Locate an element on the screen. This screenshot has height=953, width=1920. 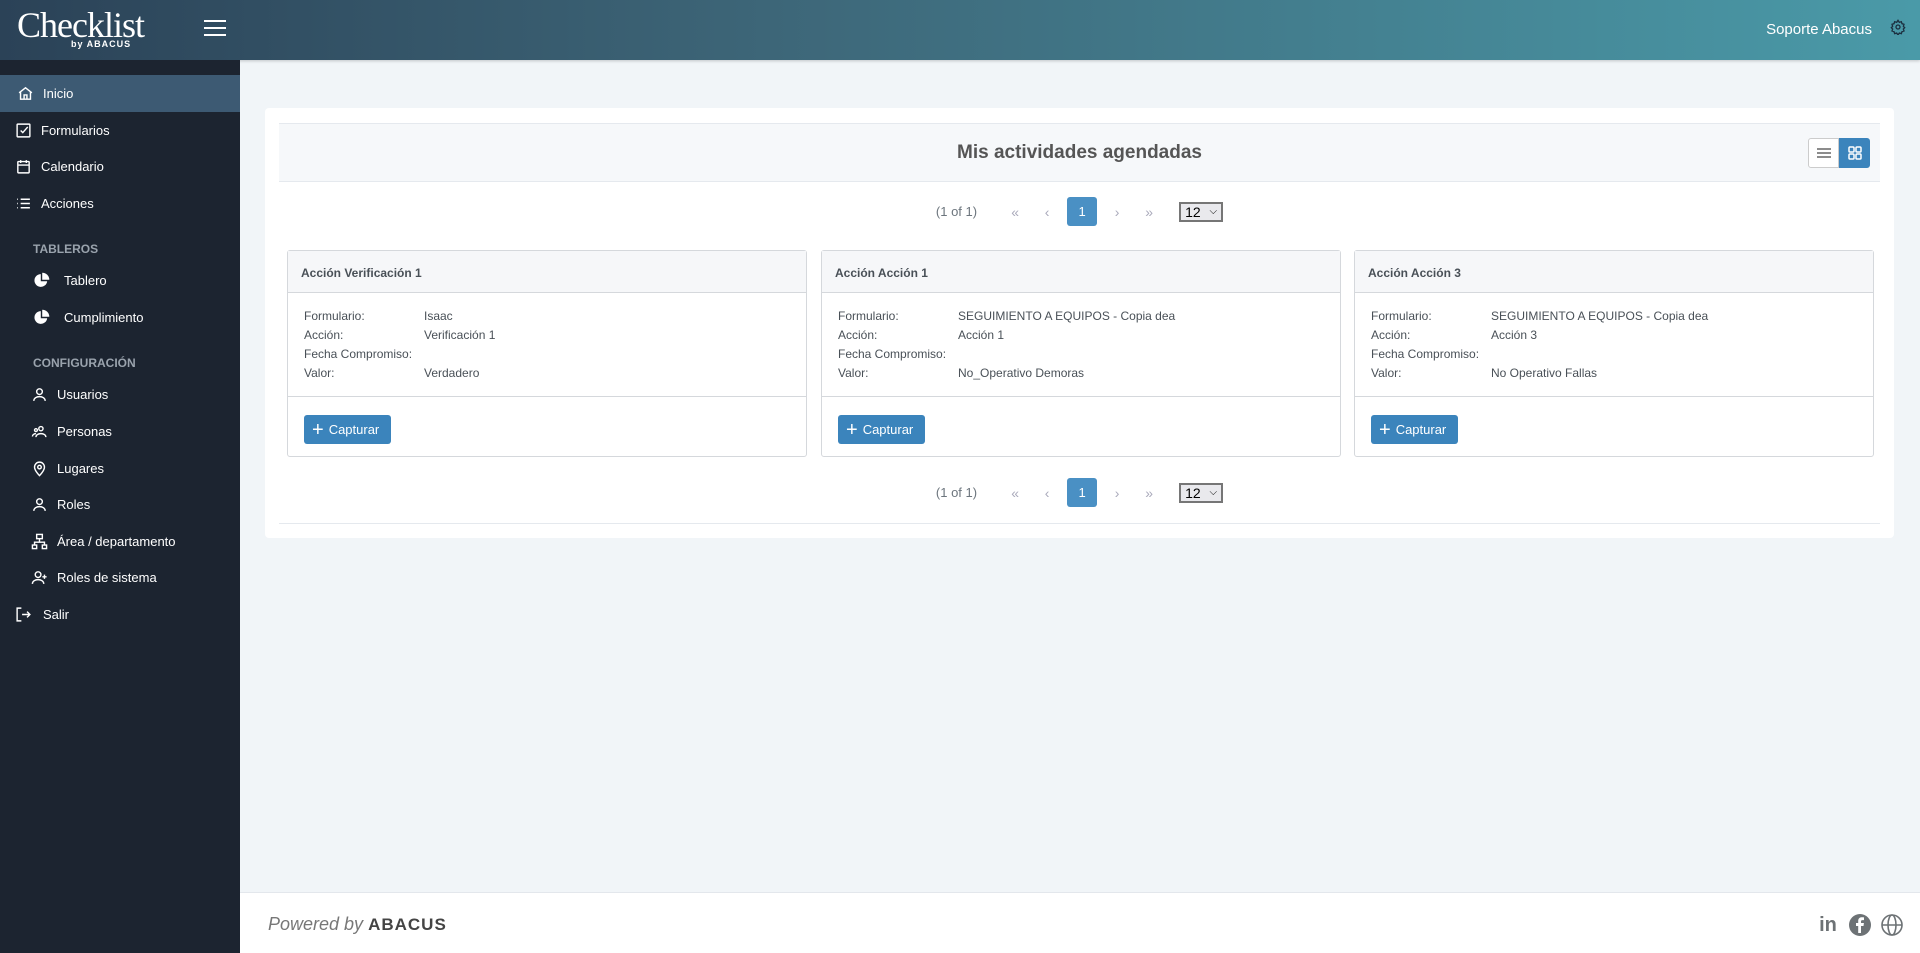
sidebar-item-inicio: Inicio is located at coordinates (120, 93).